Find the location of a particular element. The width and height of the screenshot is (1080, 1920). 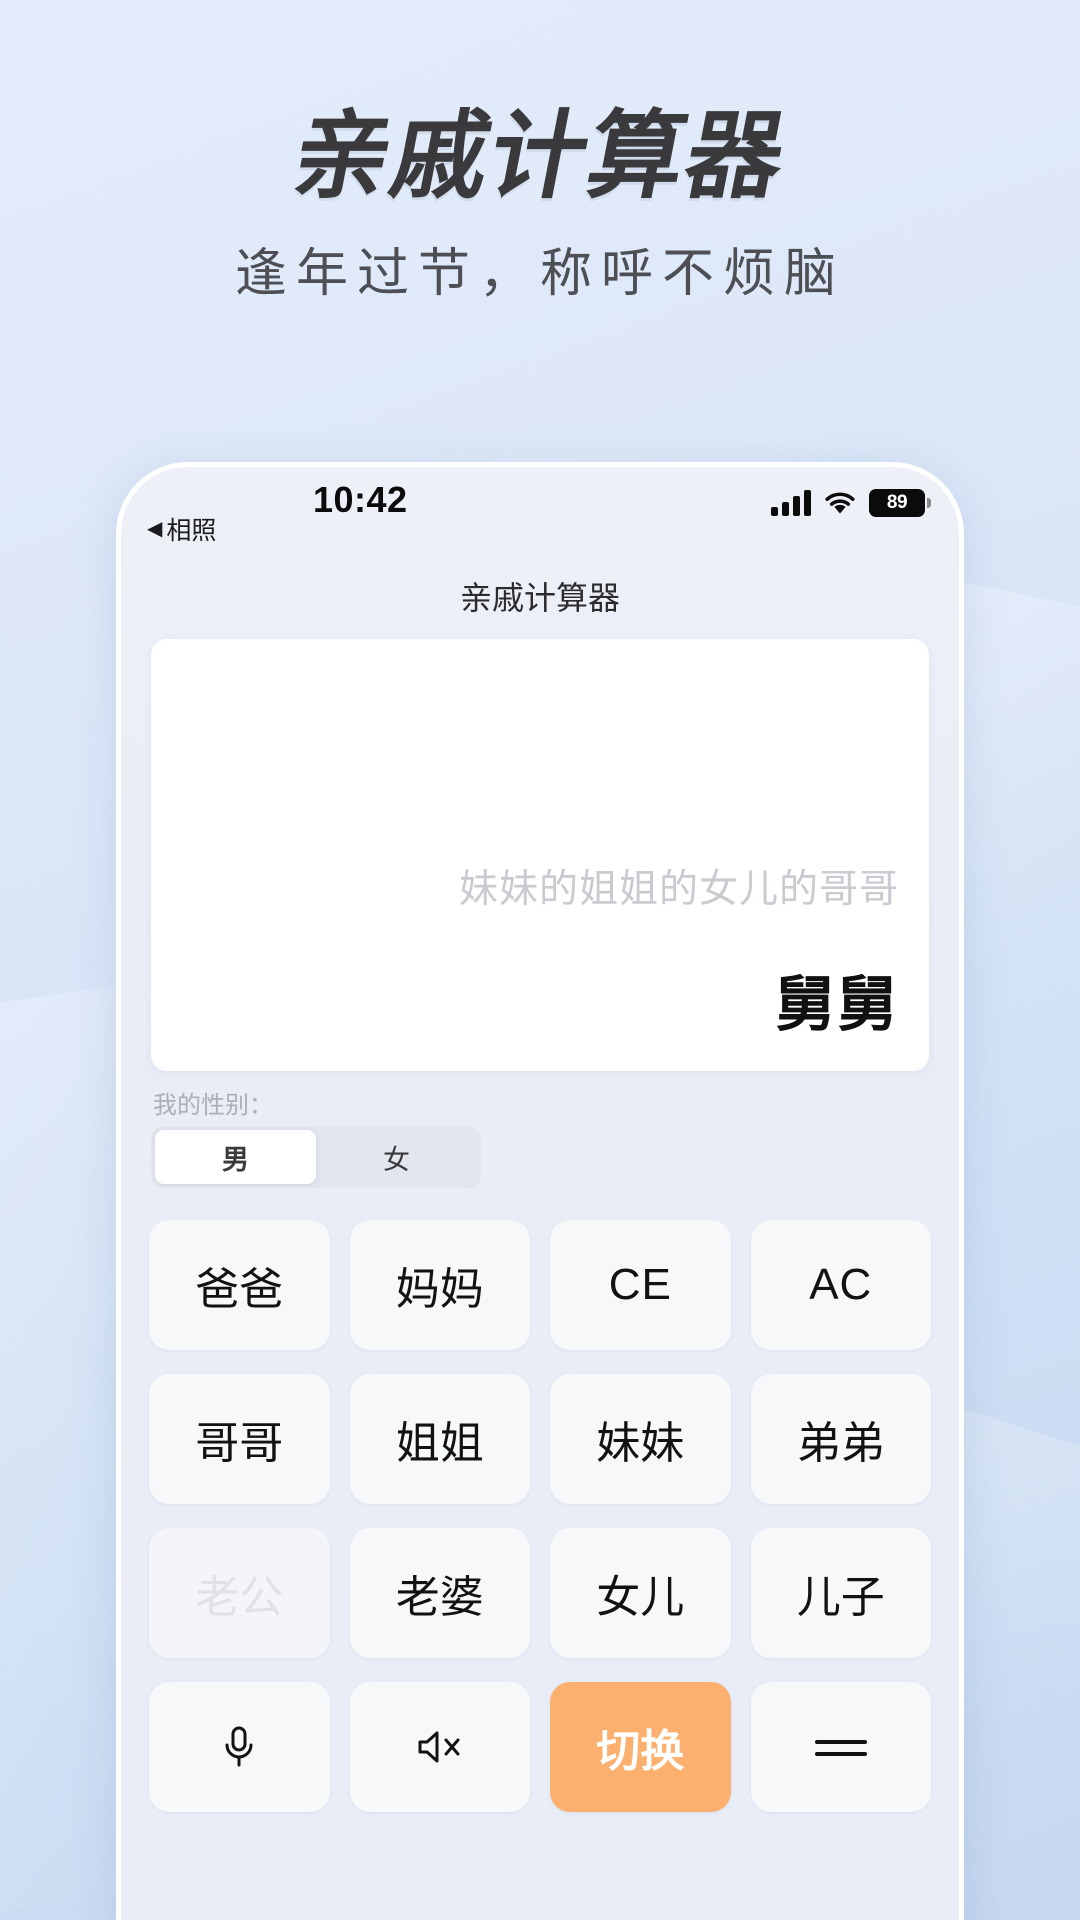

key-老公: 老公 is located at coordinates (239, 1593).